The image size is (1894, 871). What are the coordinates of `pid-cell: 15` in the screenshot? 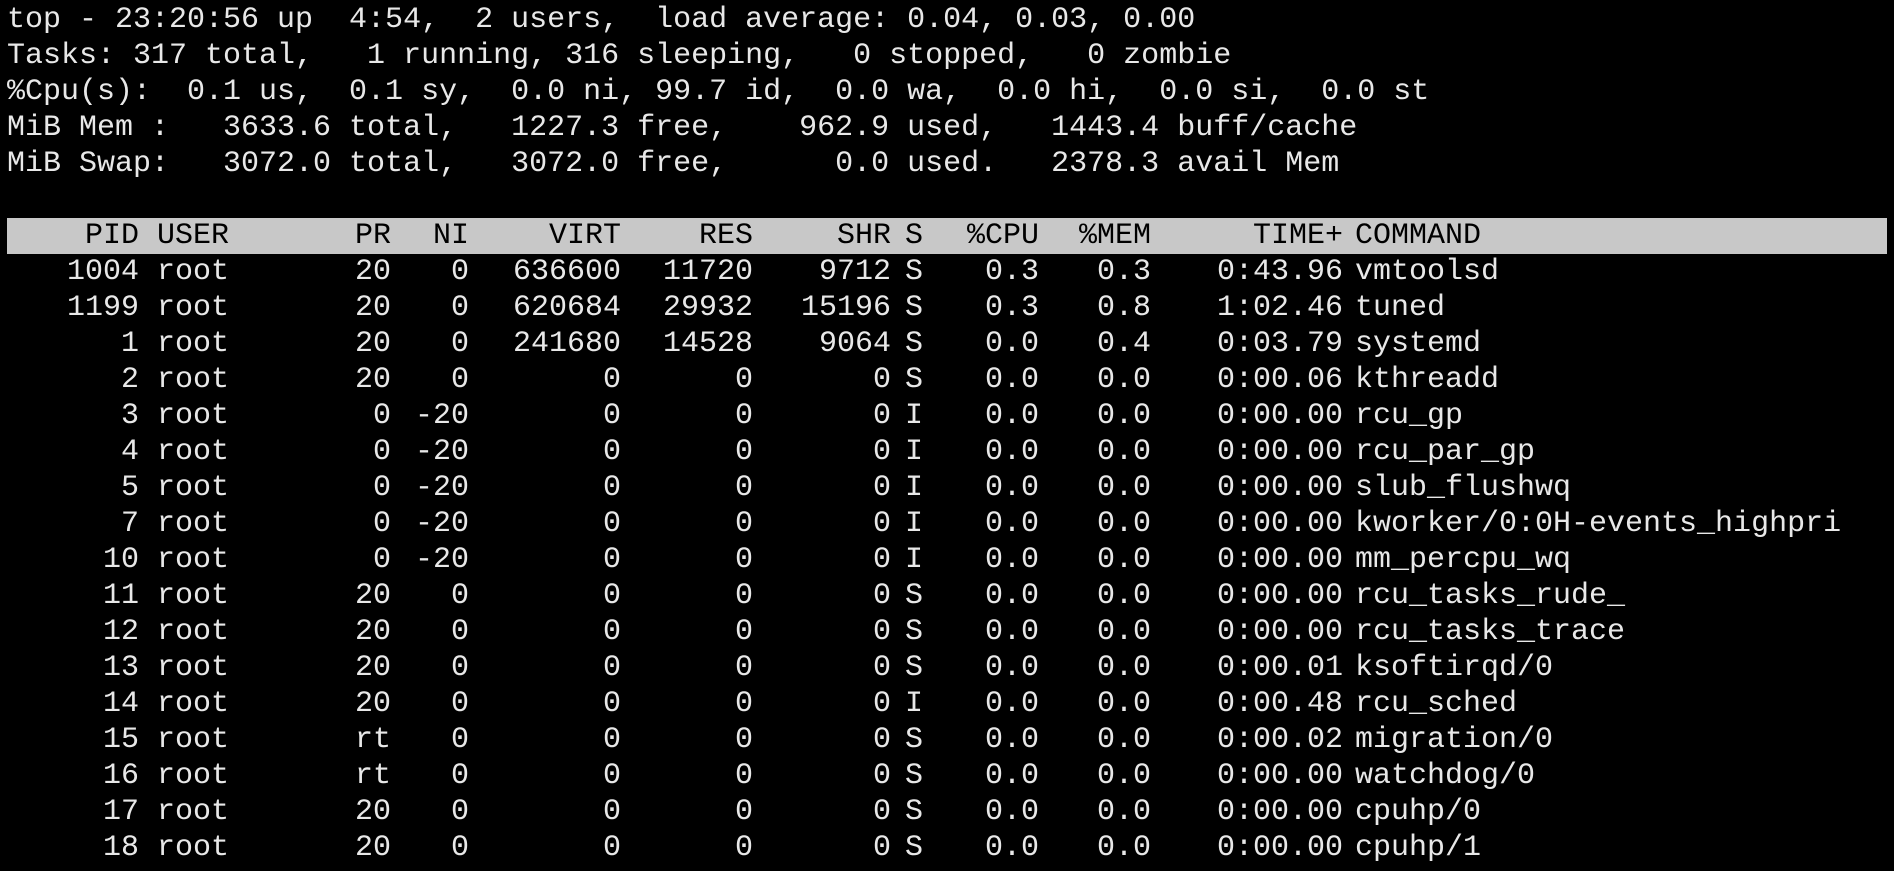 It's located at (120, 740).